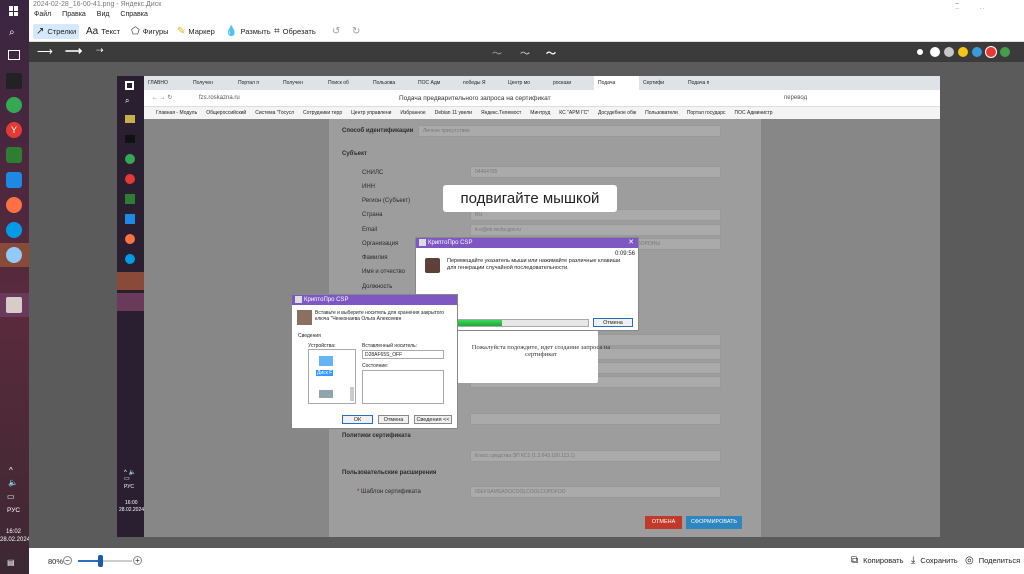 This screenshot has height=574, width=1024. I want to click on zoom-out-button: −, so click(67, 560).